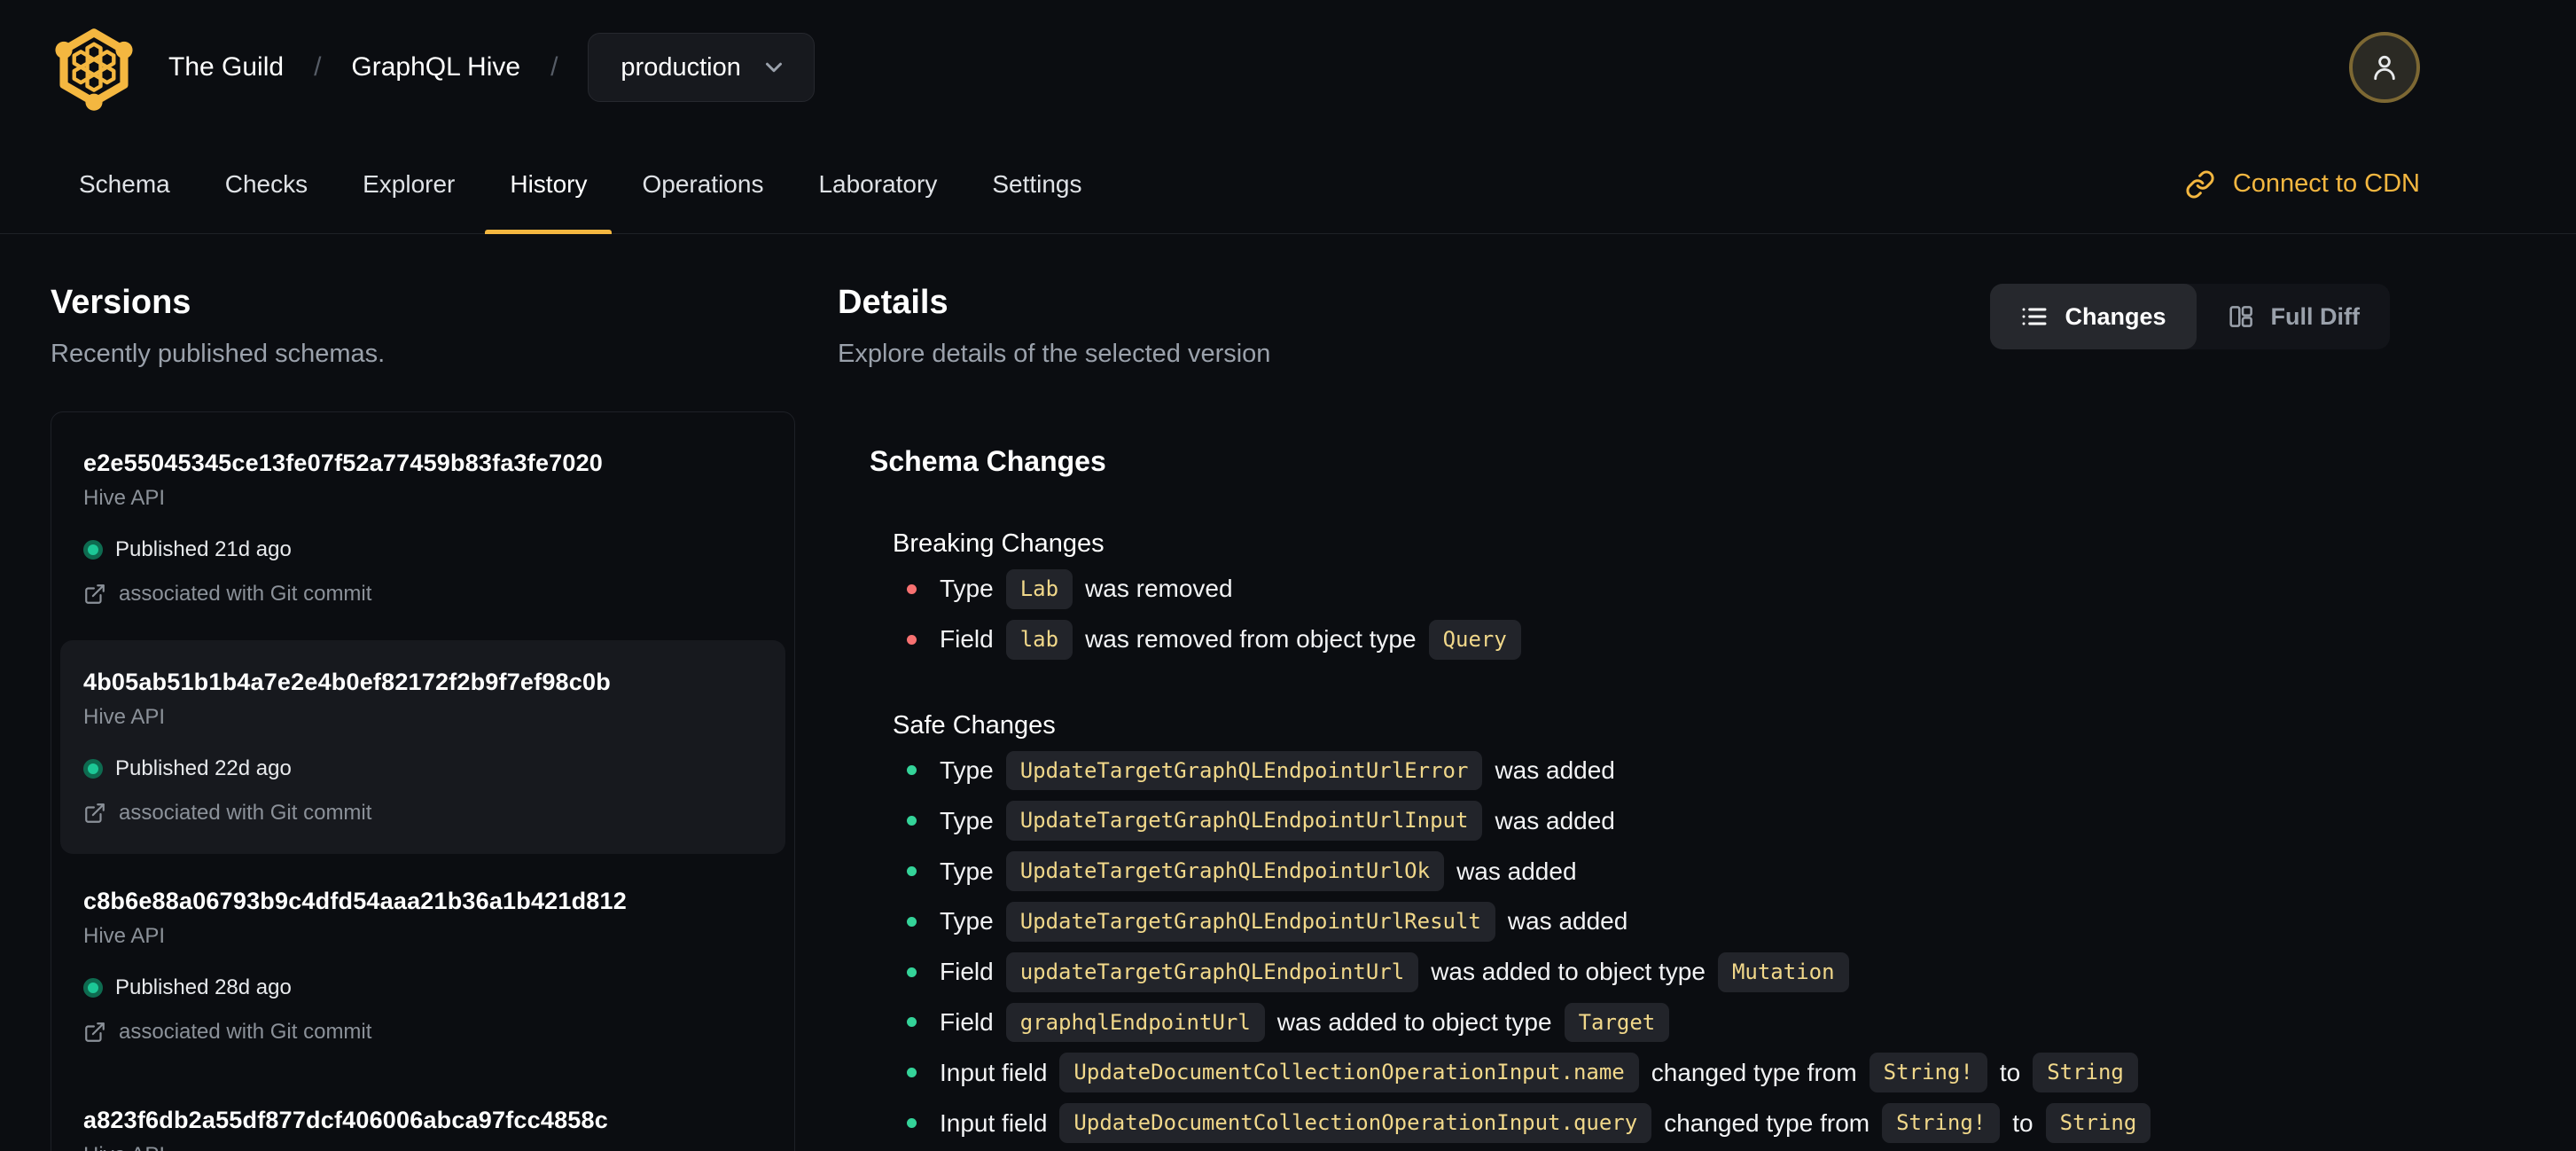 This screenshot has width=2576, height=1151. I want to click on user-menu-button, so click(2384, 67).